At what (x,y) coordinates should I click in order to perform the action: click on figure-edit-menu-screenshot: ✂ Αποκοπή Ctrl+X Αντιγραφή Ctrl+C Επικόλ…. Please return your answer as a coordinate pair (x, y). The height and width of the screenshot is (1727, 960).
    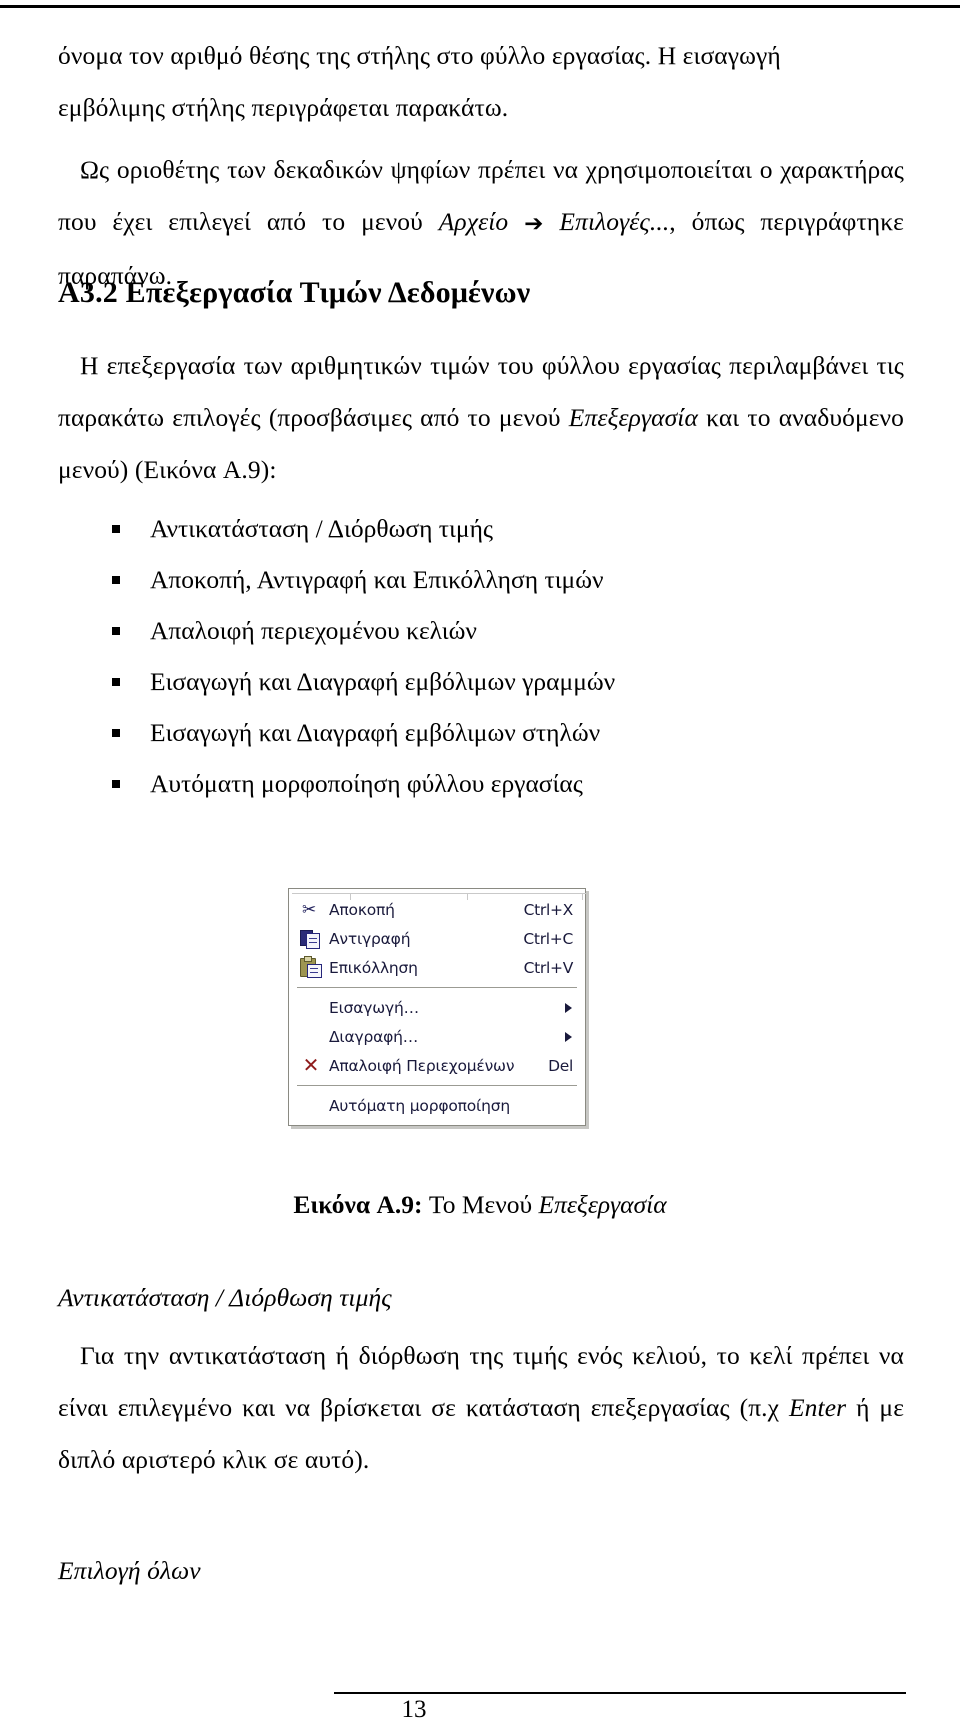
    Looking at the image, I should click on (437, 1007).